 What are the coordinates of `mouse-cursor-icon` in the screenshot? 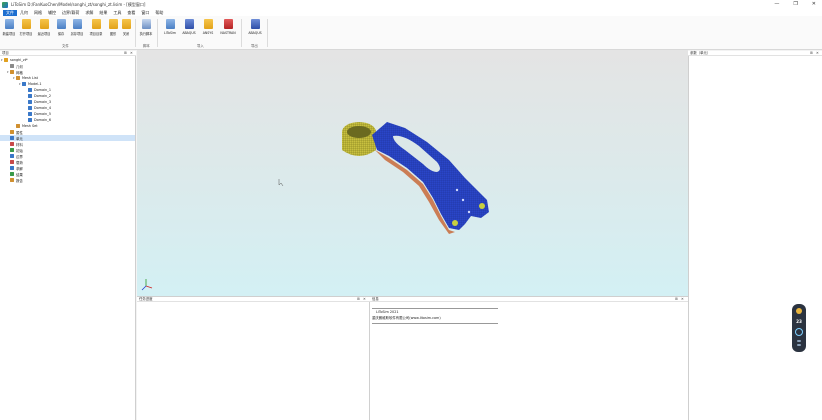 It's located at (281, 183).